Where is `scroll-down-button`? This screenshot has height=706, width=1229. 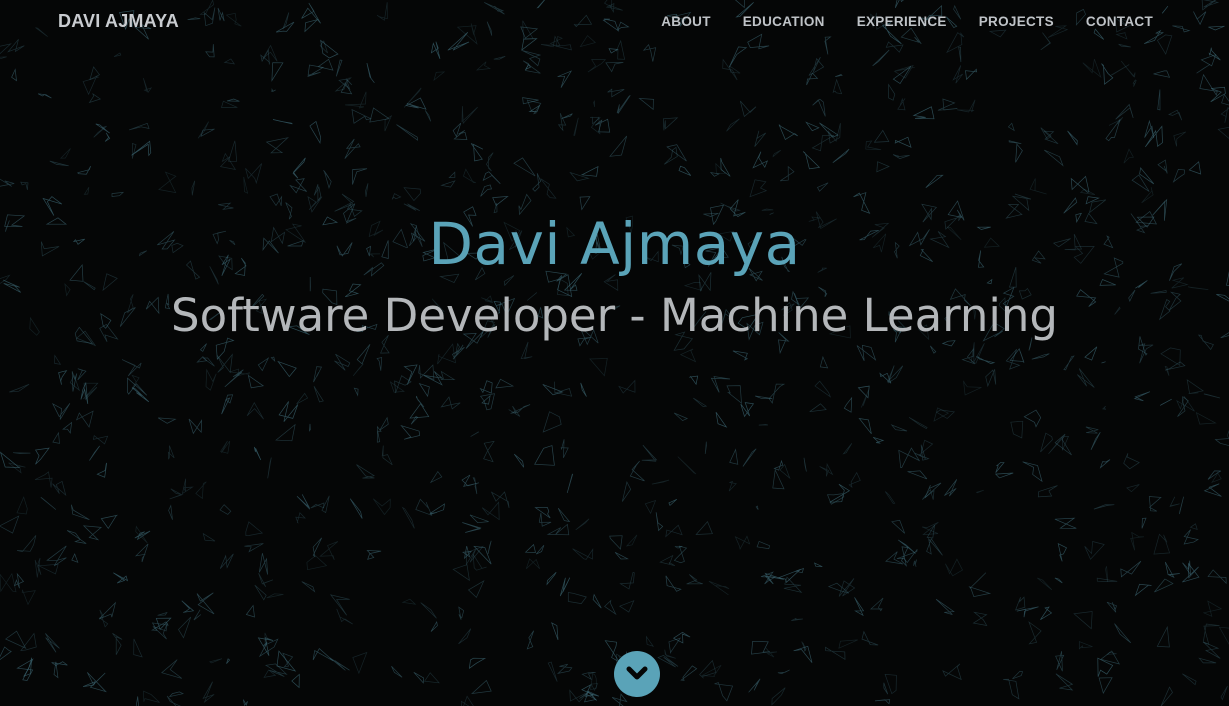 scroll-down-button is located at coordinates (637, 674).